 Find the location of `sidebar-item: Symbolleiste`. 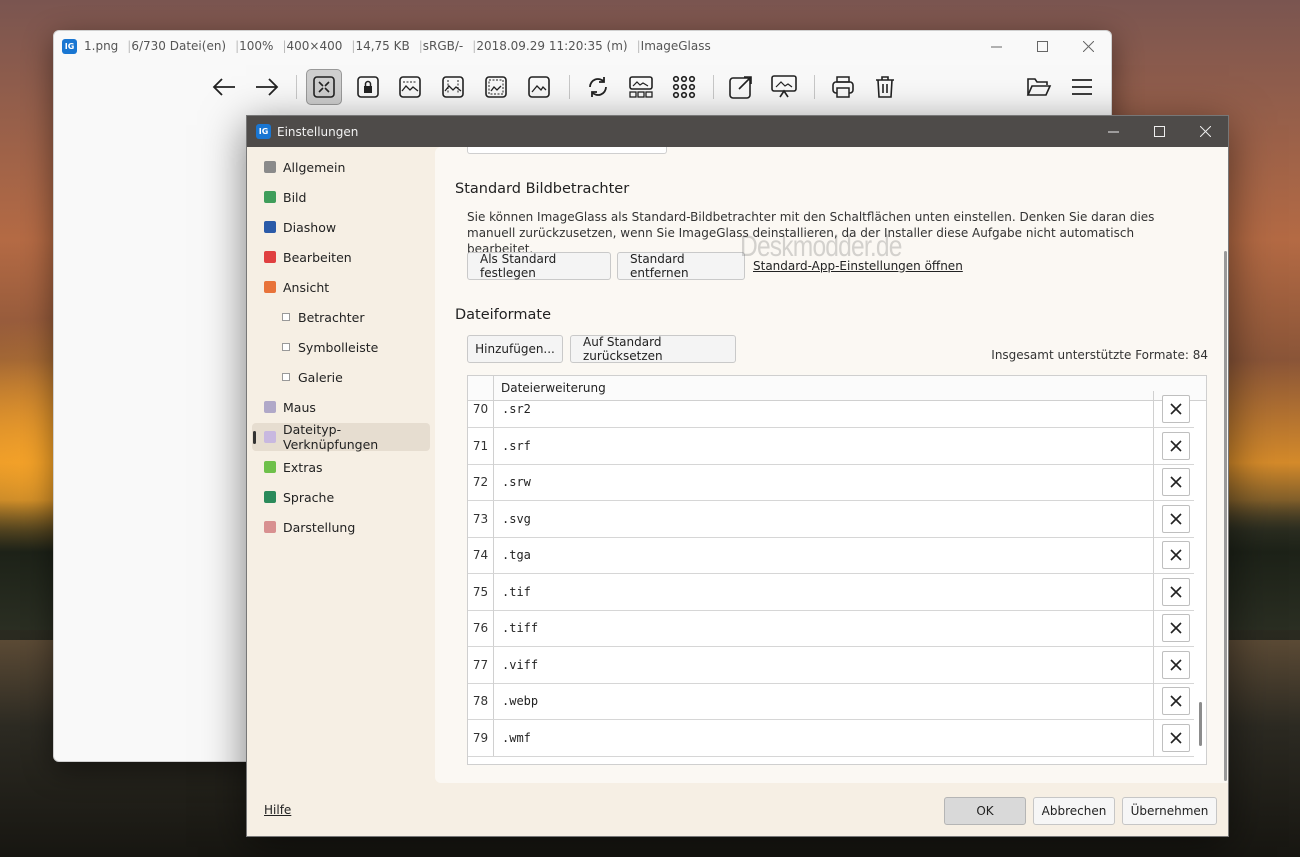

sidebar-item: Symbolleiste is located at coordinates (341, 347).